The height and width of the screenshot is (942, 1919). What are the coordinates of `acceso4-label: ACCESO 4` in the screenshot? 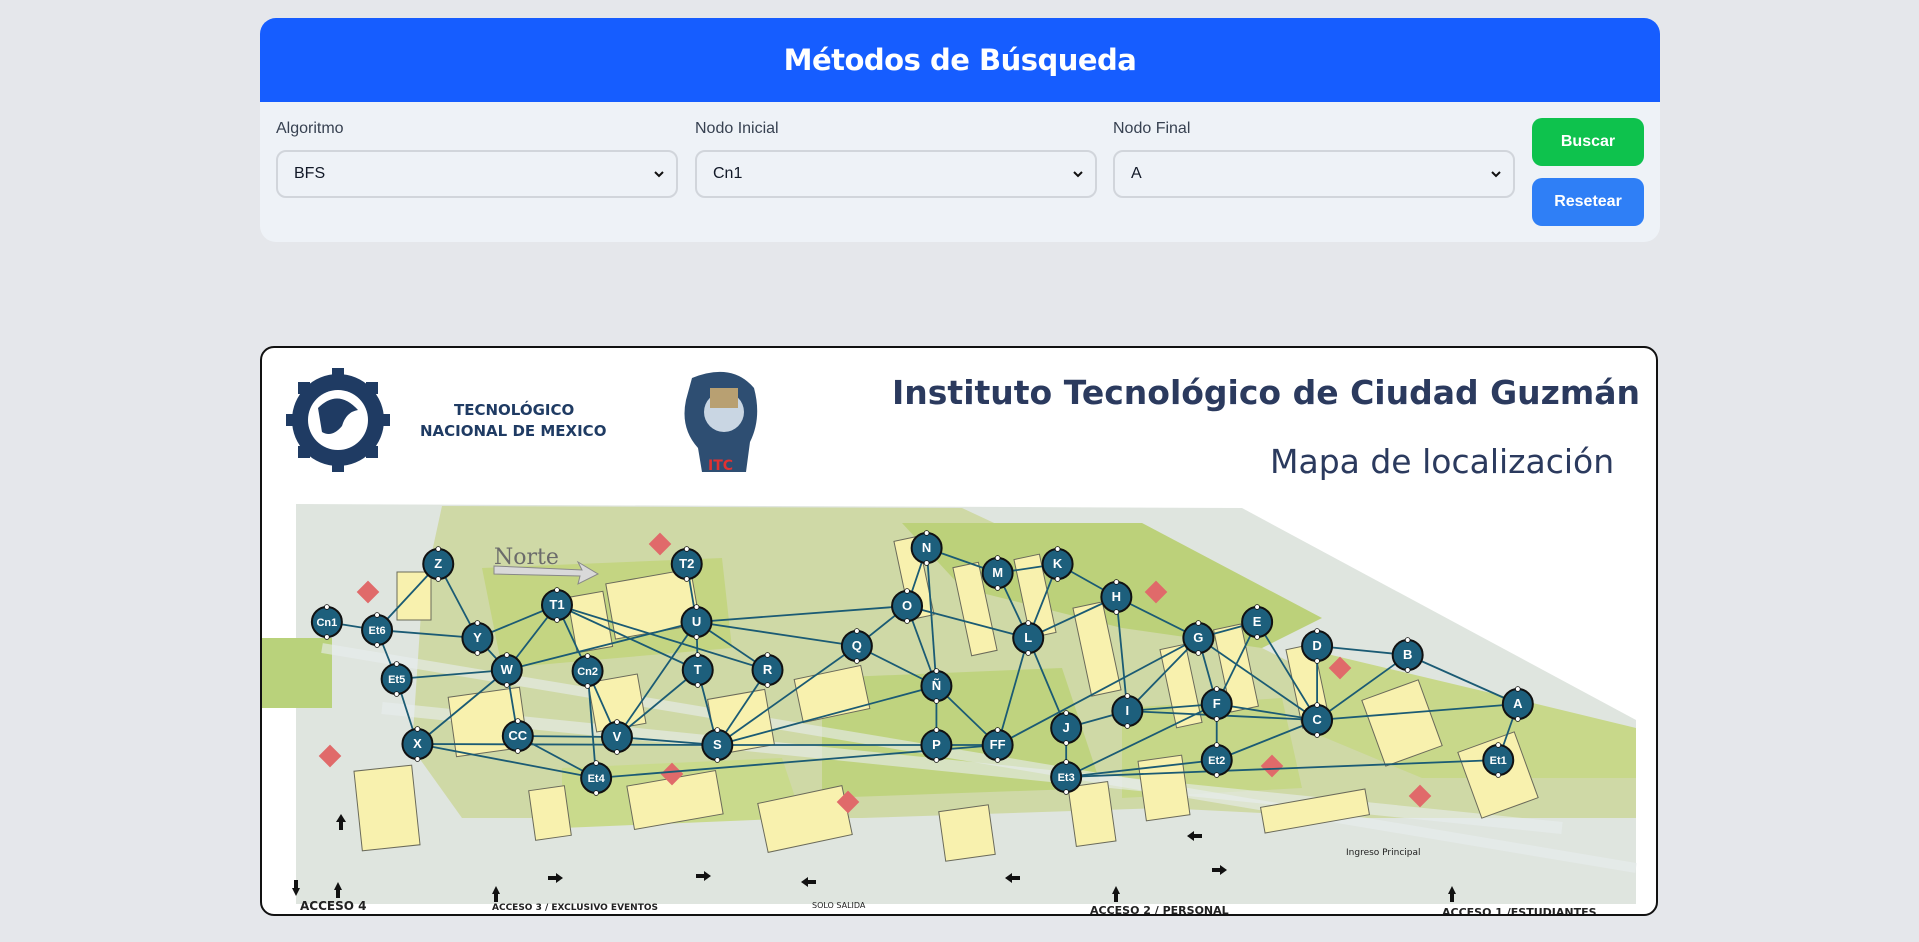 It's located at (333, 906).